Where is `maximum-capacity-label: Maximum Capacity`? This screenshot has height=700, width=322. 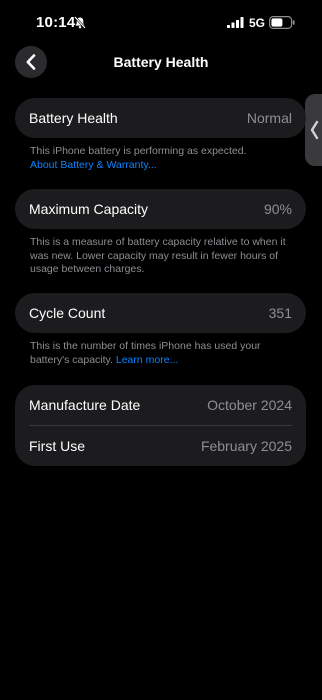 maximum-capacity-label: Maximum Capacity is located at coordinates (89, 209).